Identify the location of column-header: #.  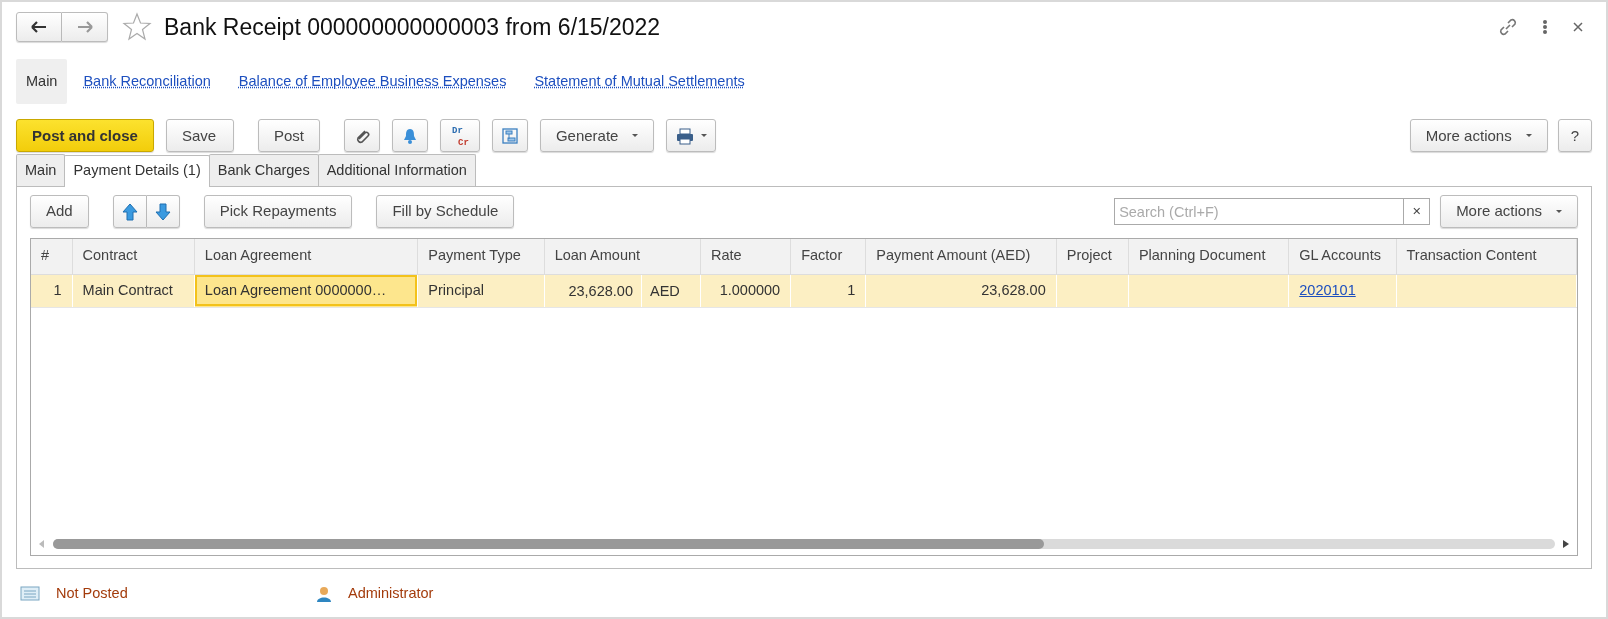
(52, 256).